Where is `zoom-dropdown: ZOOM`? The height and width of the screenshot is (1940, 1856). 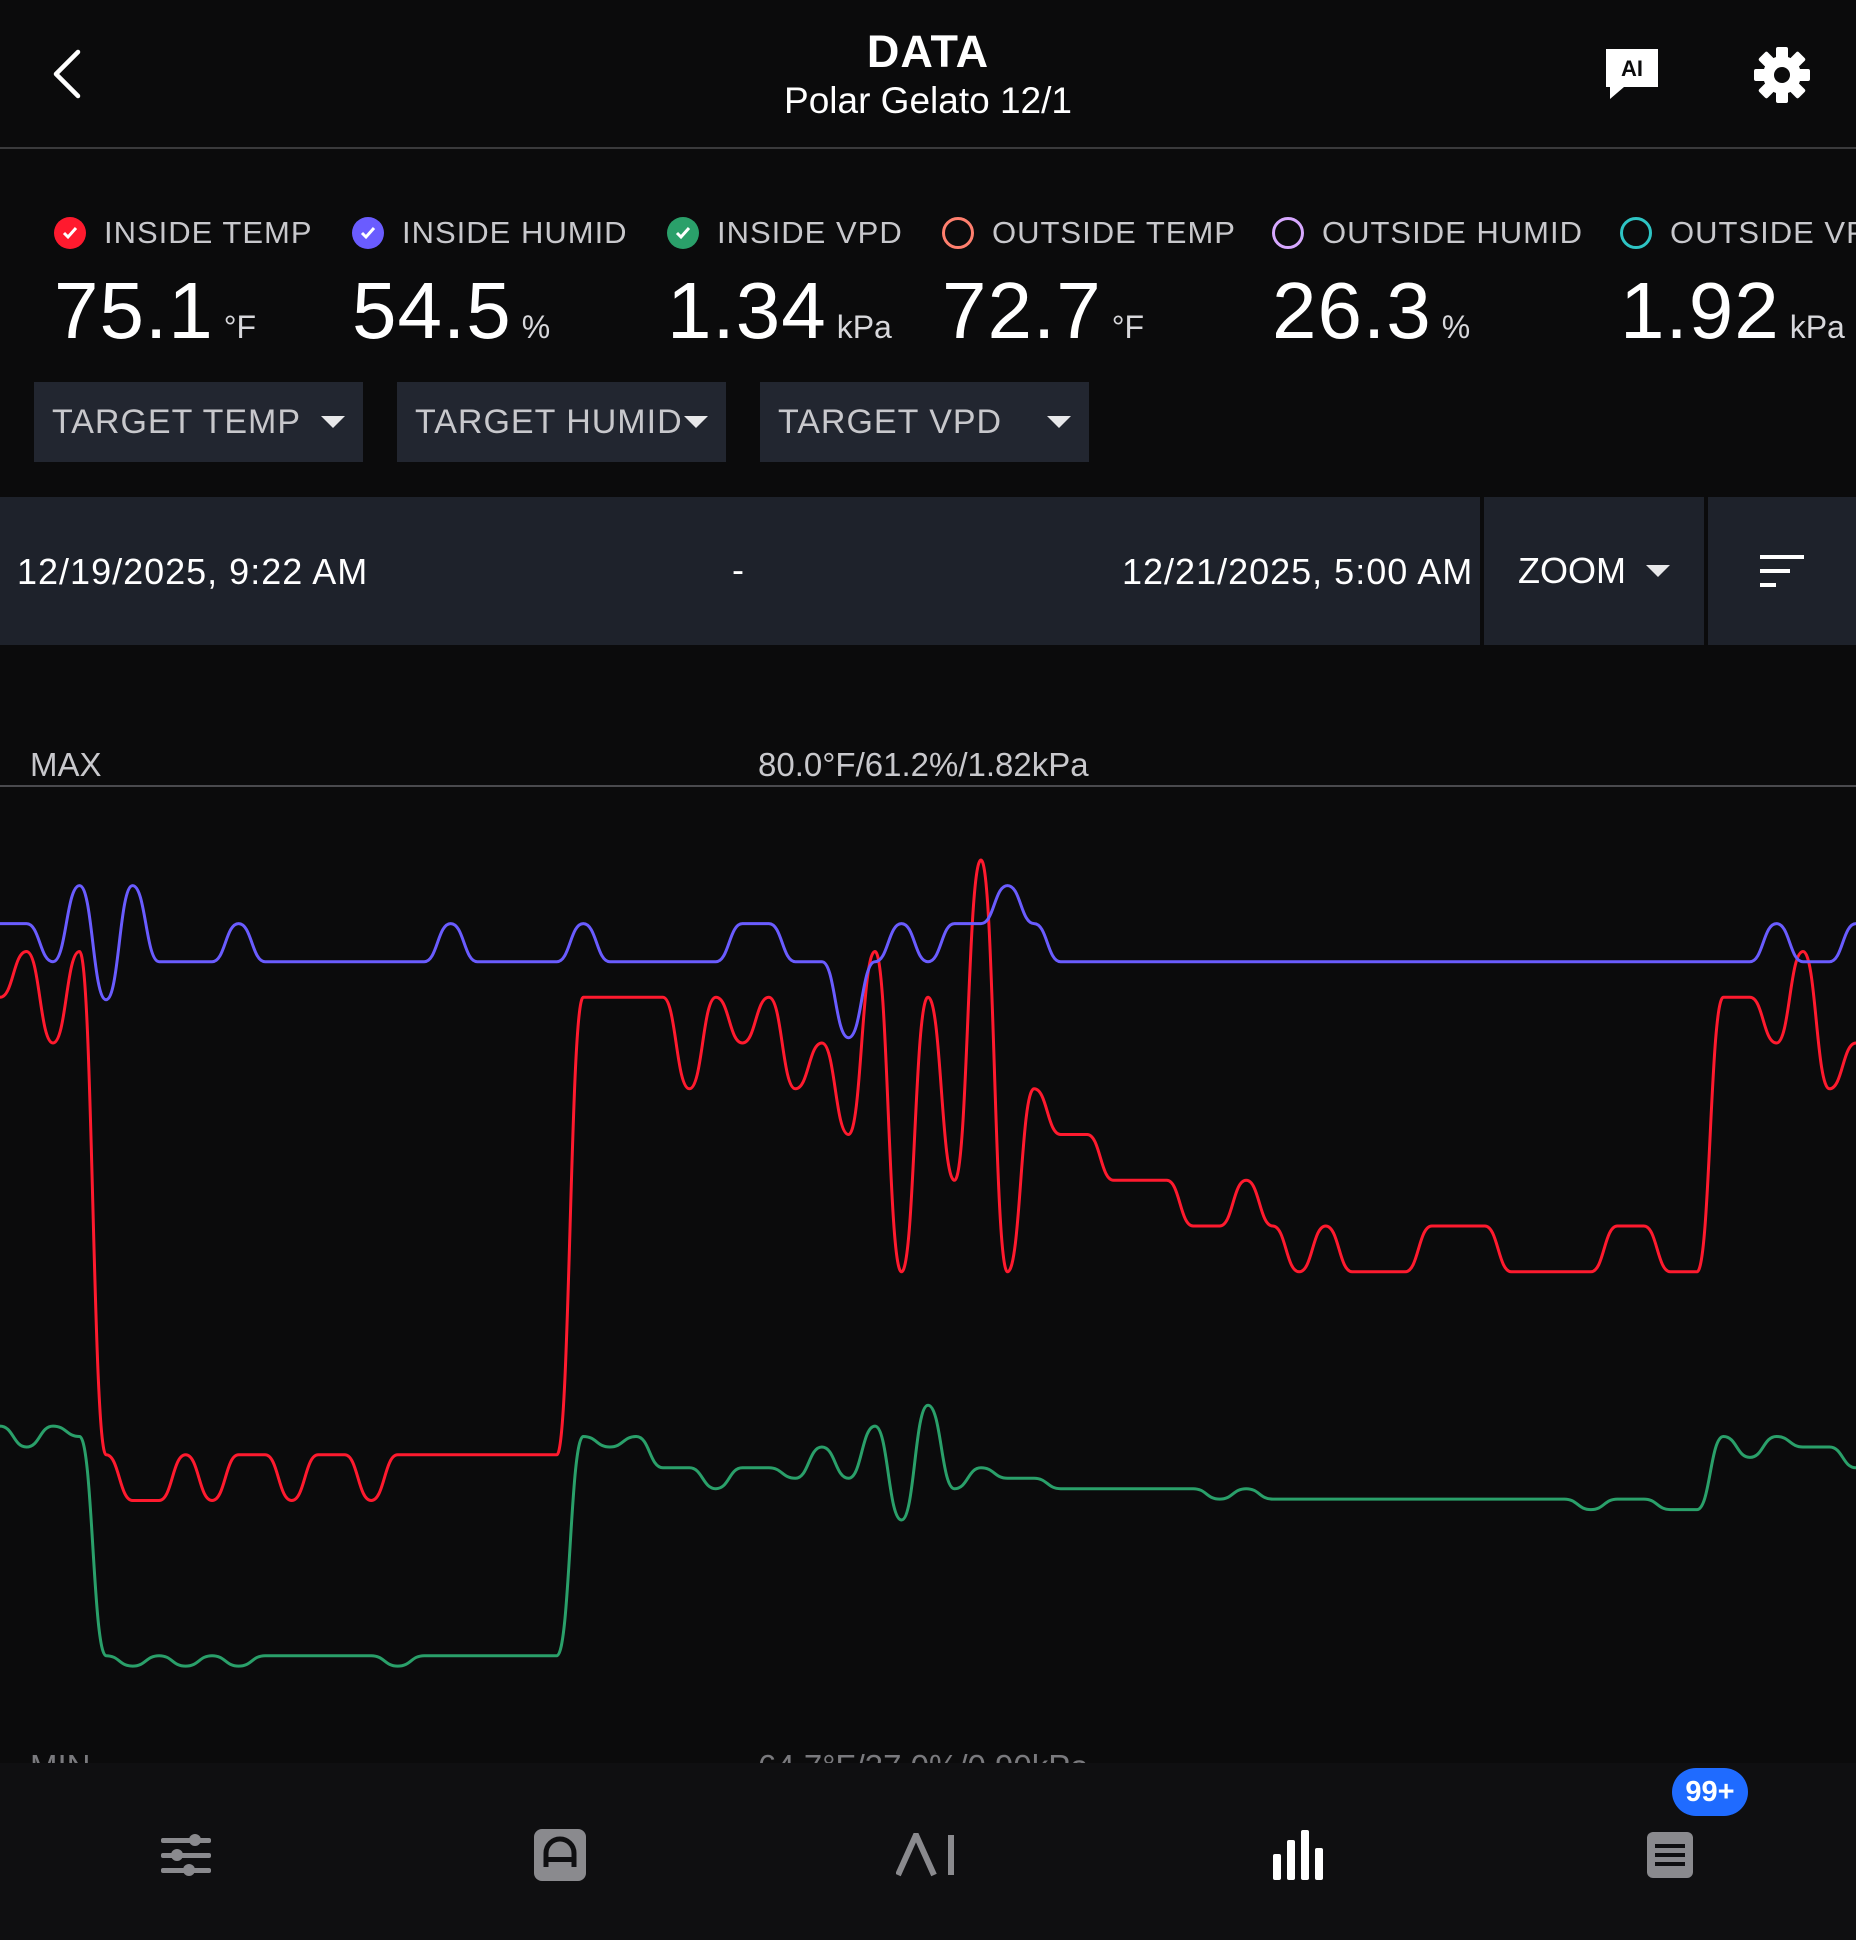 zoom-dropdown: ZOOM is located at coordinates (1594, 571).